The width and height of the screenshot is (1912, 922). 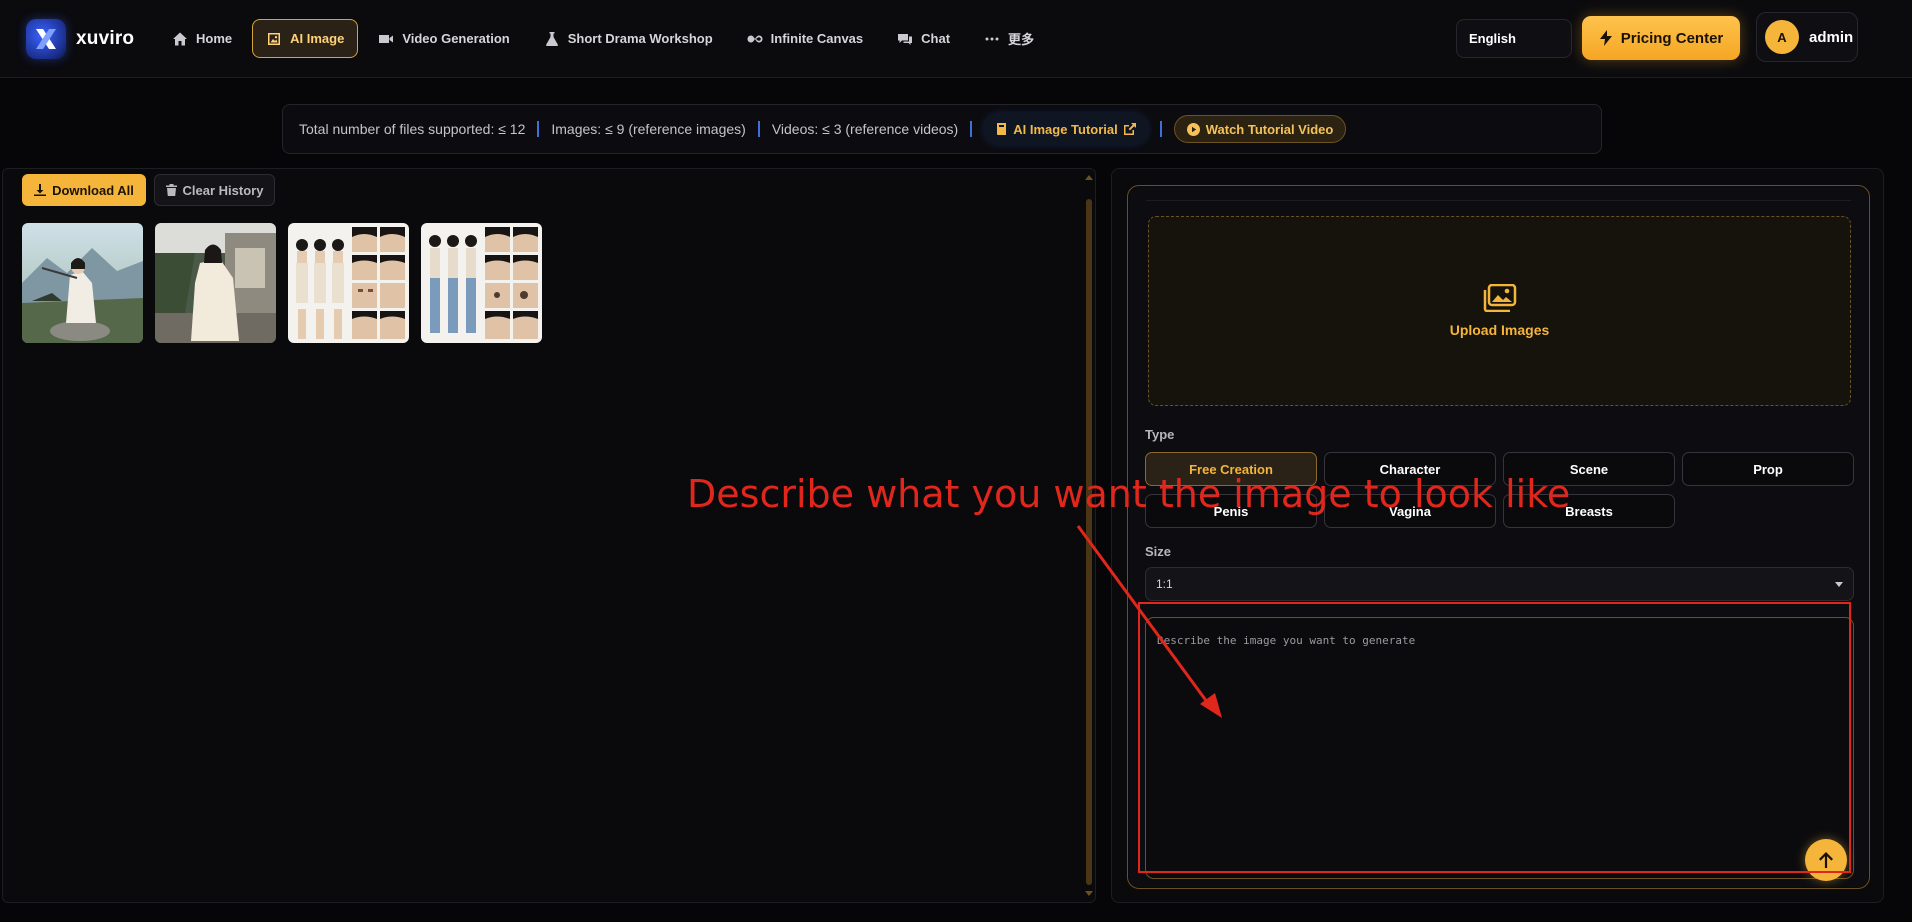 What do you see at coordinates (180, 38) in the screenshot?
I see `home-icon` at bounding box center [180, 38].